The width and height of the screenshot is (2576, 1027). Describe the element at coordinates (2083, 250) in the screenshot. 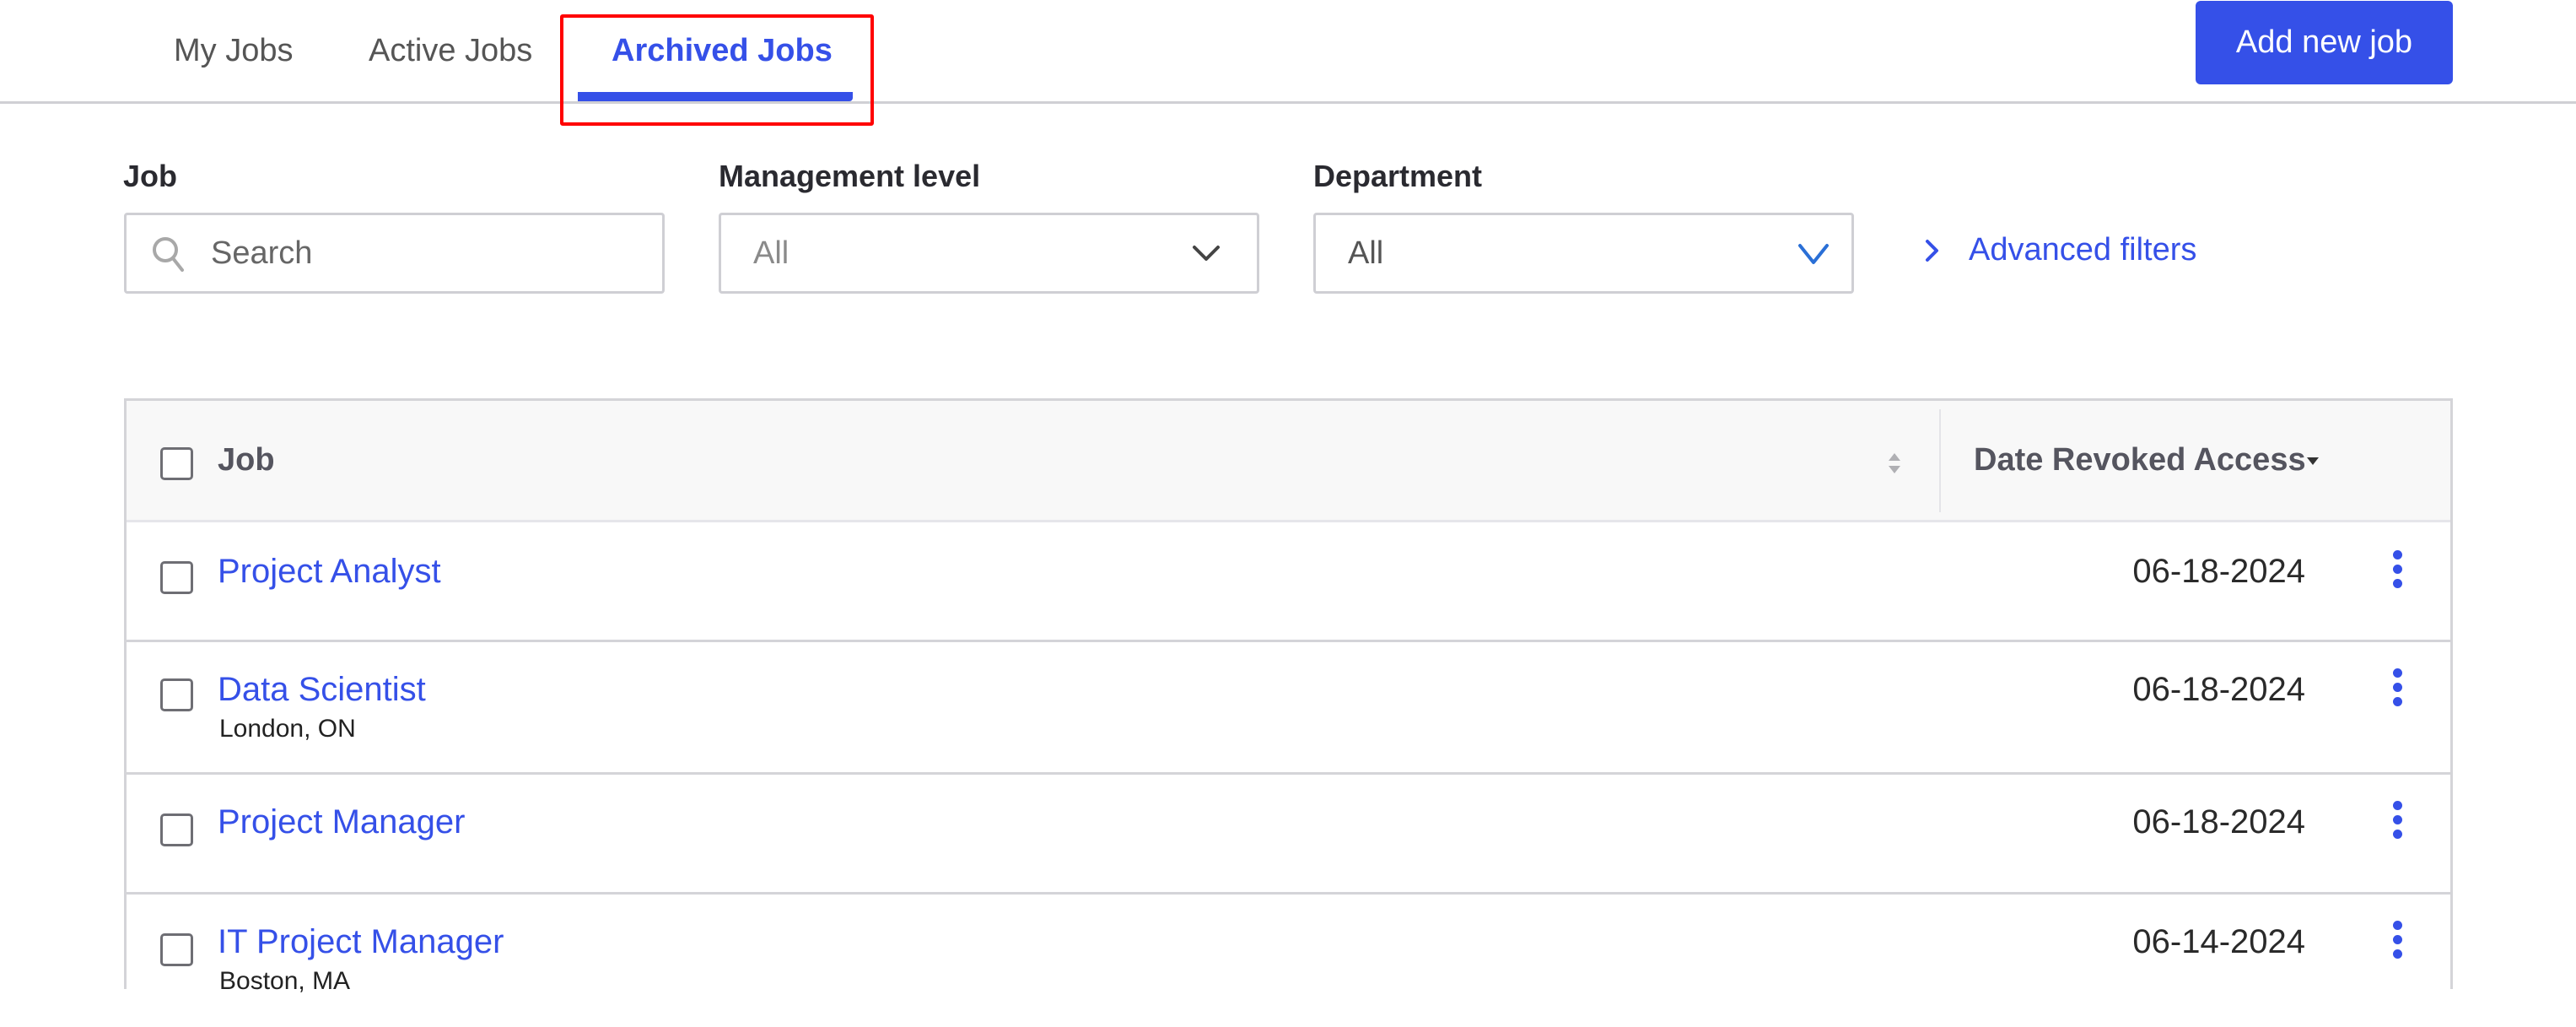

I see `advanced-filters-label: Advanced filters` at that location.